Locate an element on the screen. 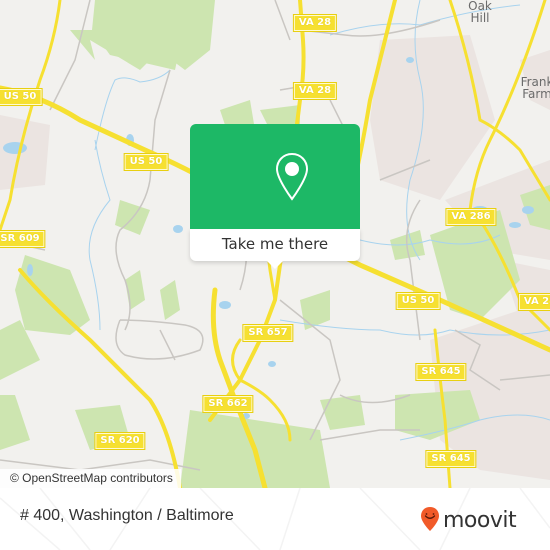 Image resolution: width=550 pixels, height=550 pixels. footer: # 400, Washington / Baltimore moovit is located at coordinates (275, 519).